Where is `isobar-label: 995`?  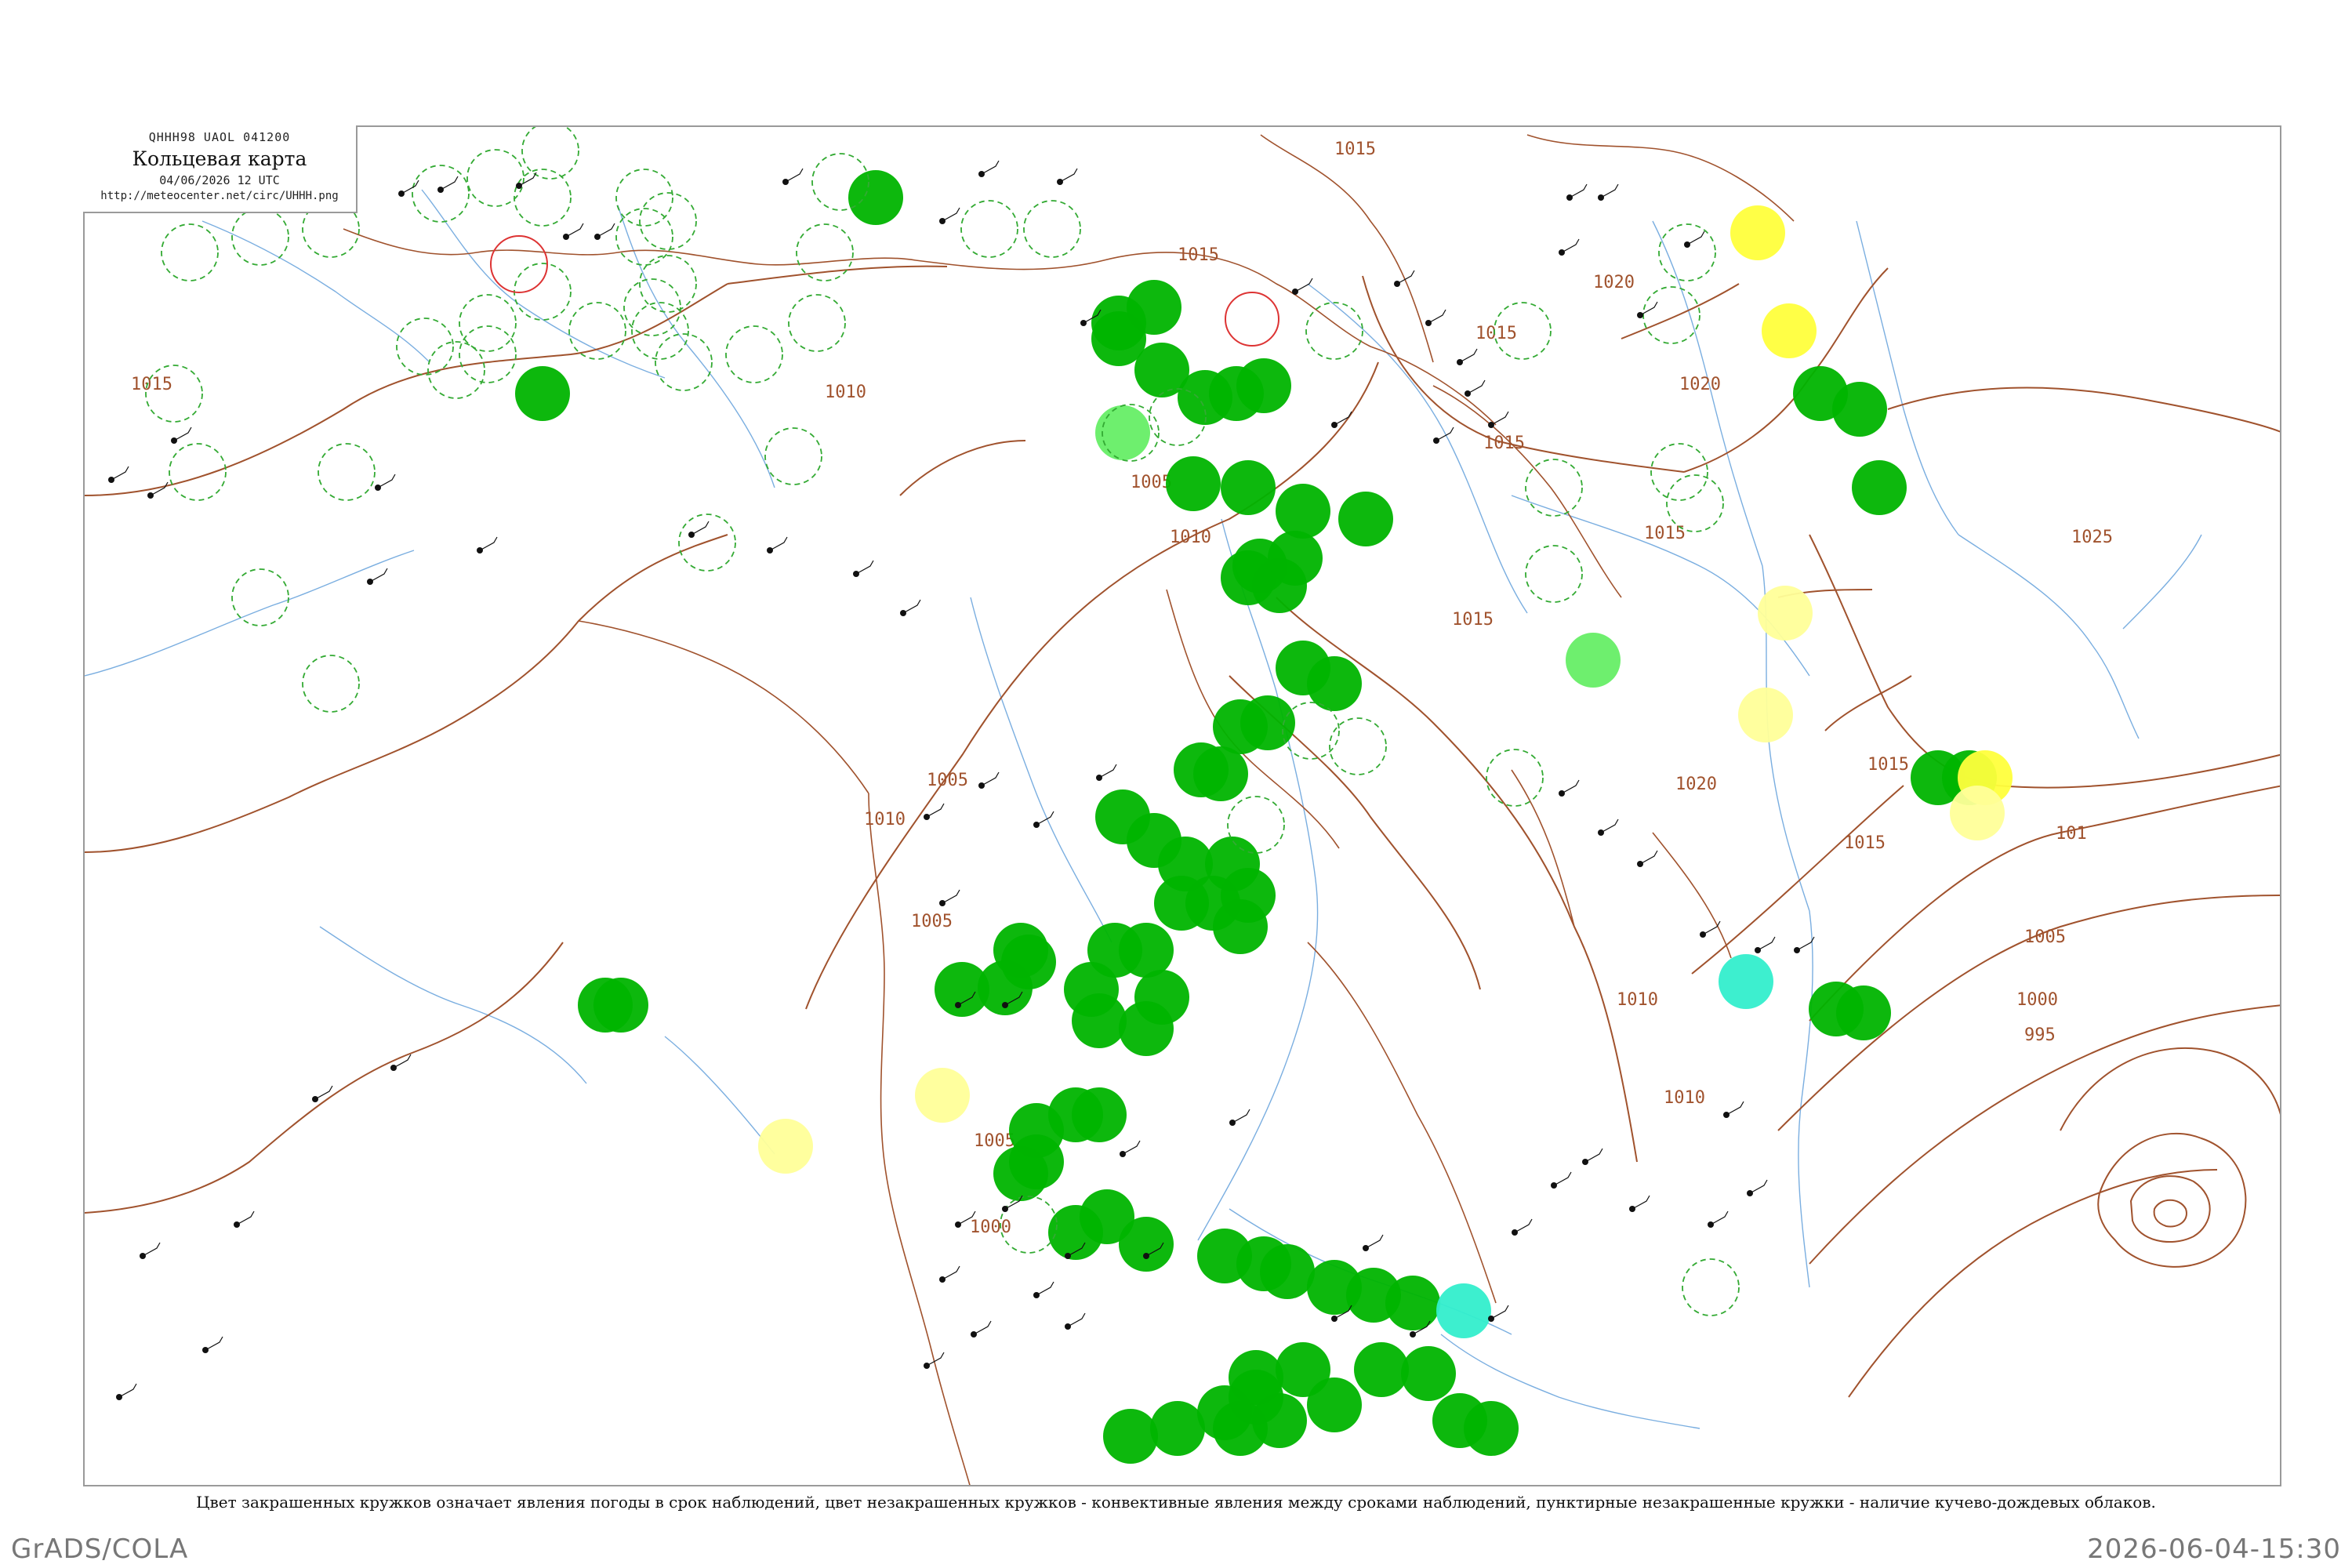 isobar-label: 995 is located at coordinates (2040, 1035).